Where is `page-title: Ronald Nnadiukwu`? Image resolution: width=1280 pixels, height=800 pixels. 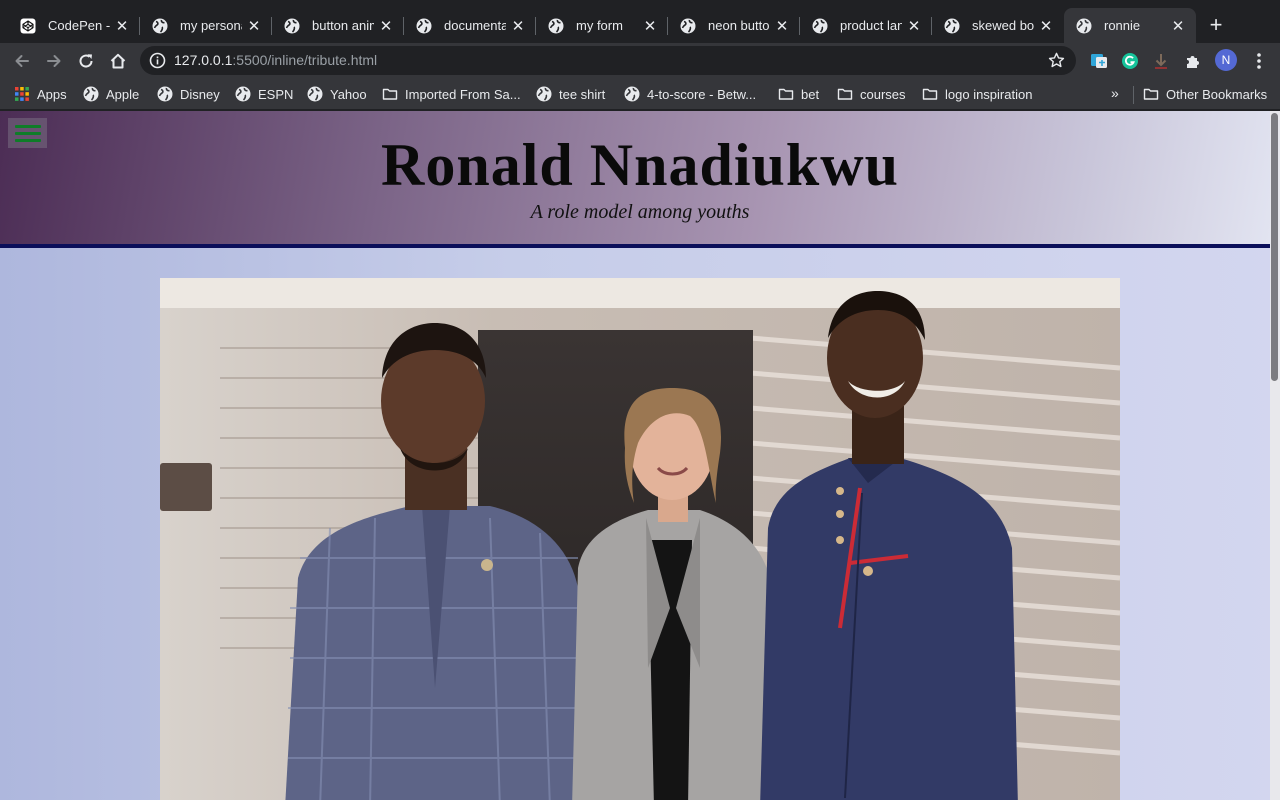
page-title: Ronald Nnadiukwu is located at coordinates (640, 165).